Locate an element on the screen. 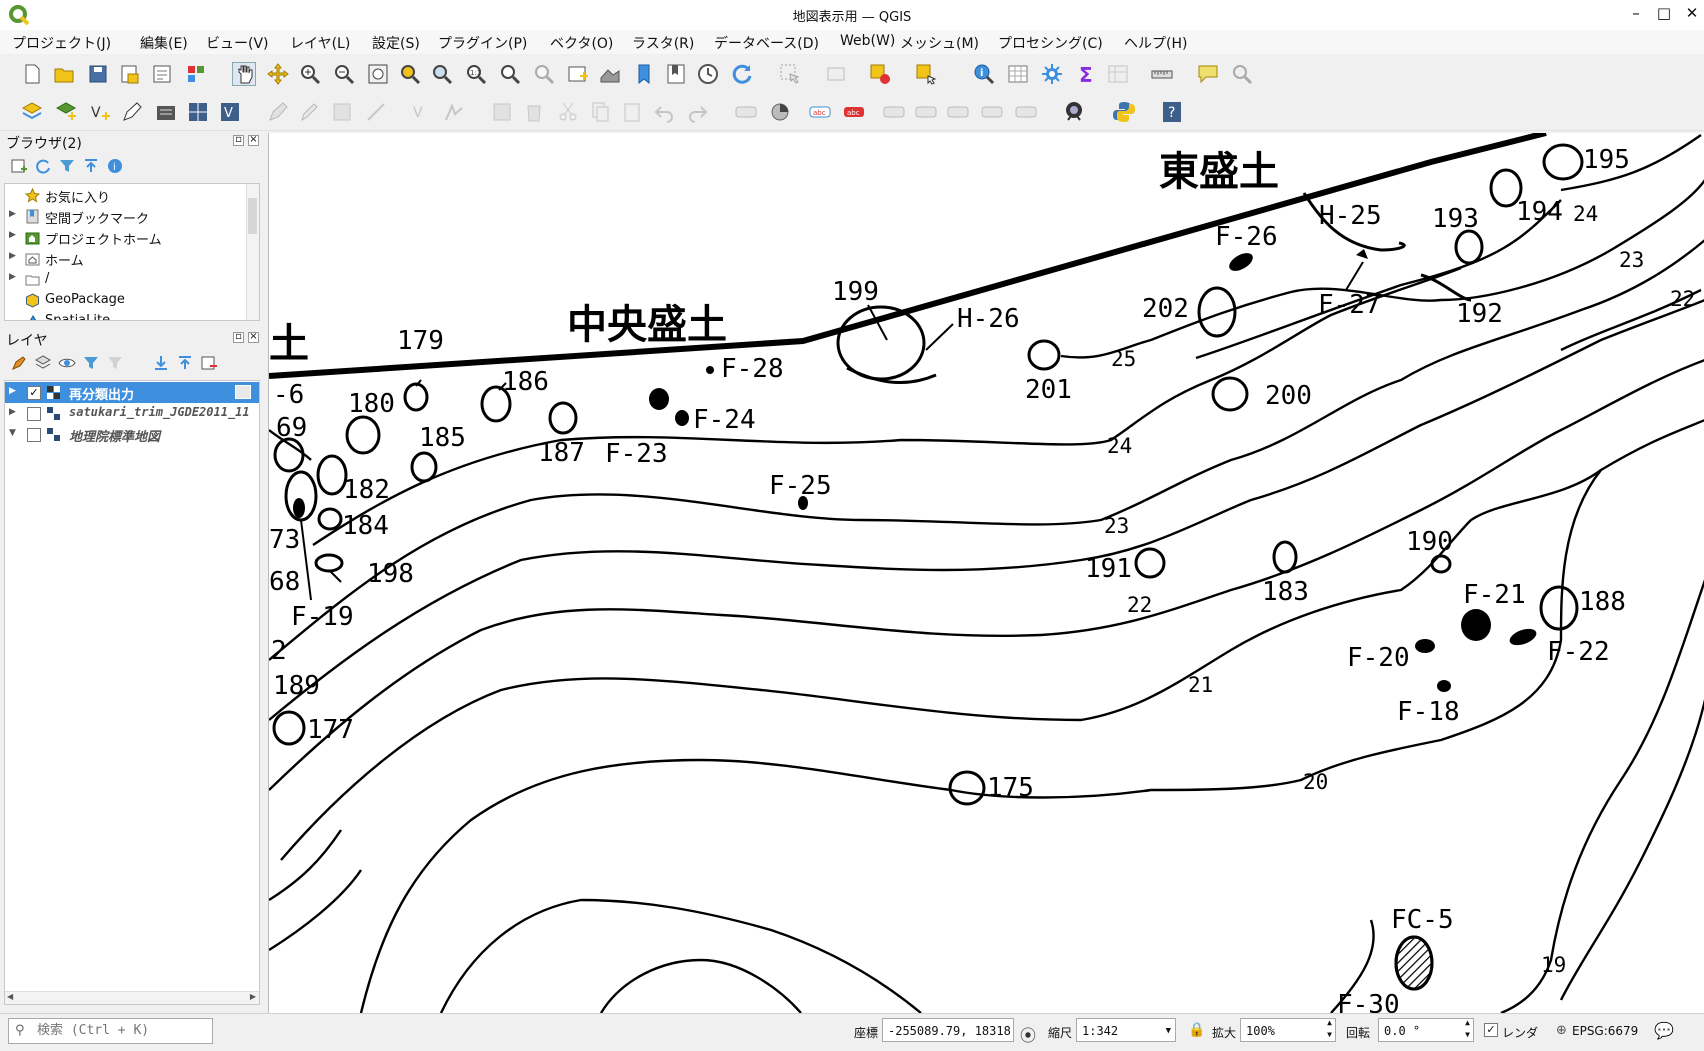 The height and width of the screenshot is (1051, 1704). processing-toolbox-icon is located at coordinates (1052, 74).